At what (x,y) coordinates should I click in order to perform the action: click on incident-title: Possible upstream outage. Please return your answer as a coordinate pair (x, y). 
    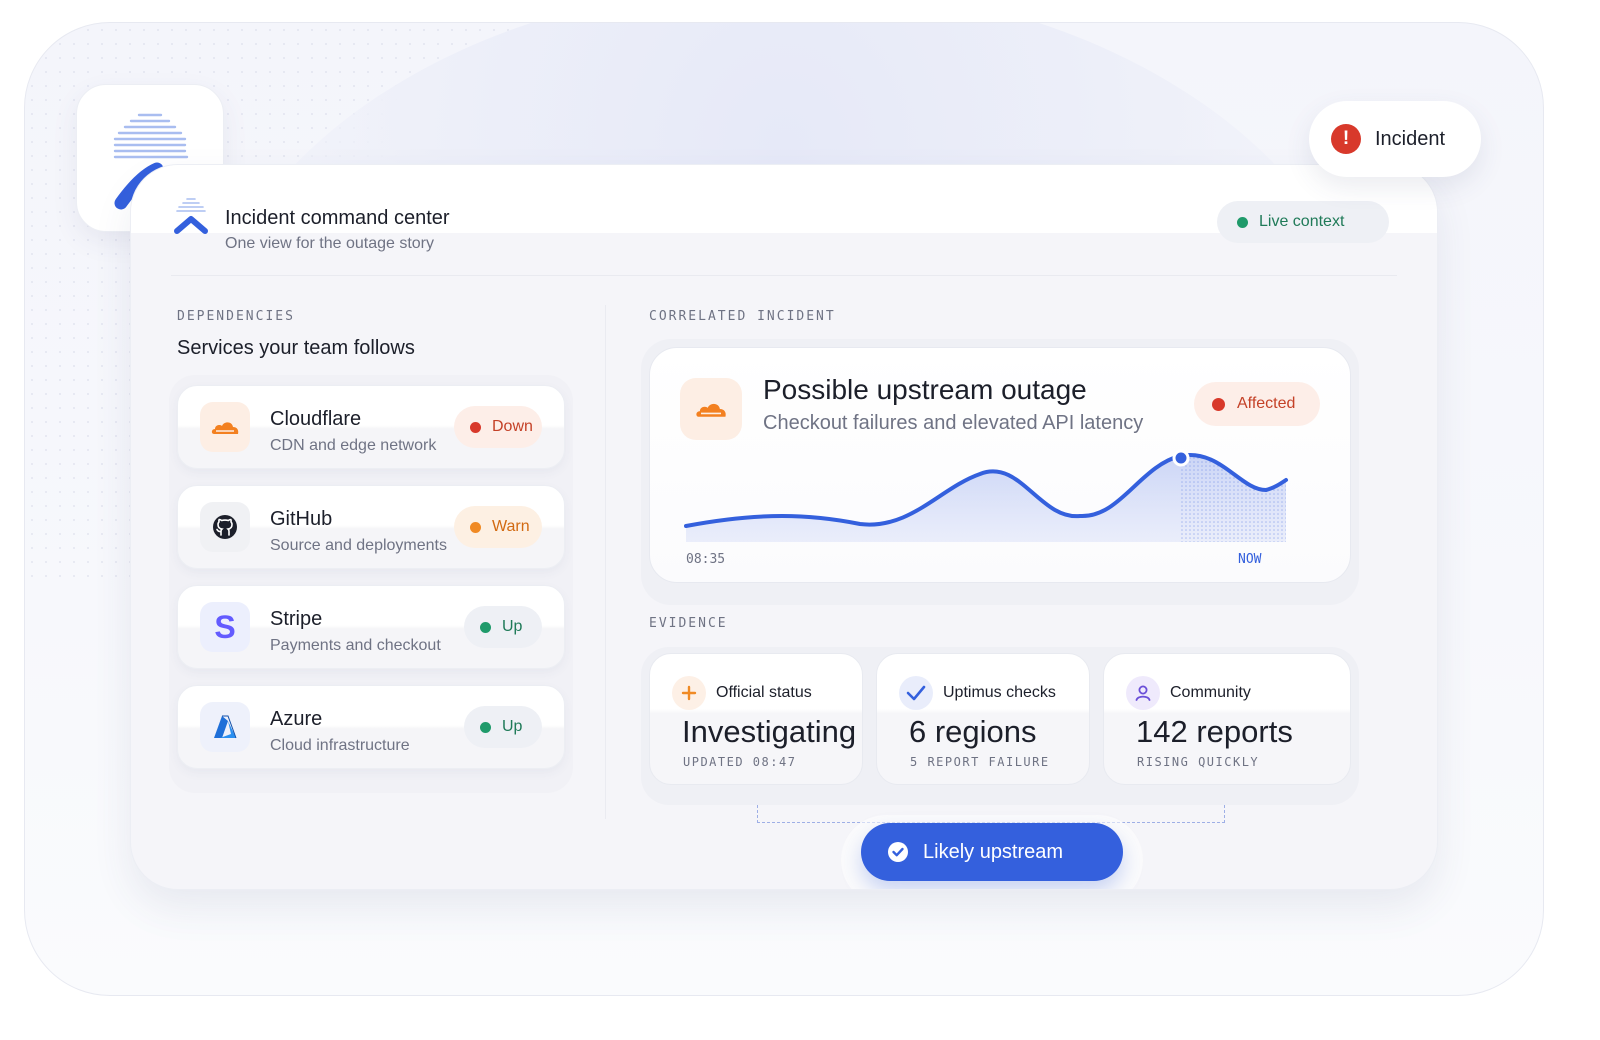
    Looking at the image, I should click on (925, 389).